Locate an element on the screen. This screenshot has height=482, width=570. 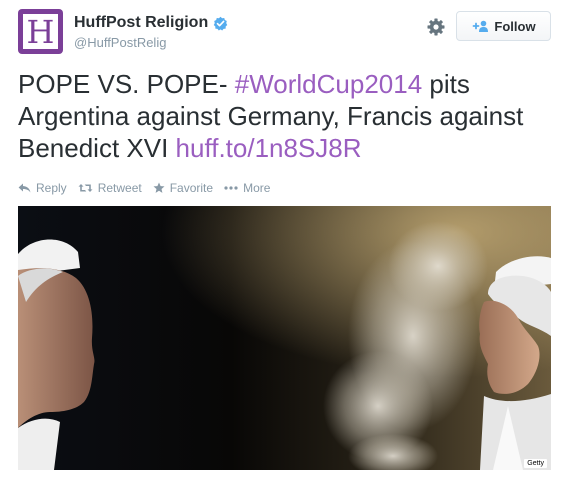
reply-label: Reply is located at coordinates (51, 188).